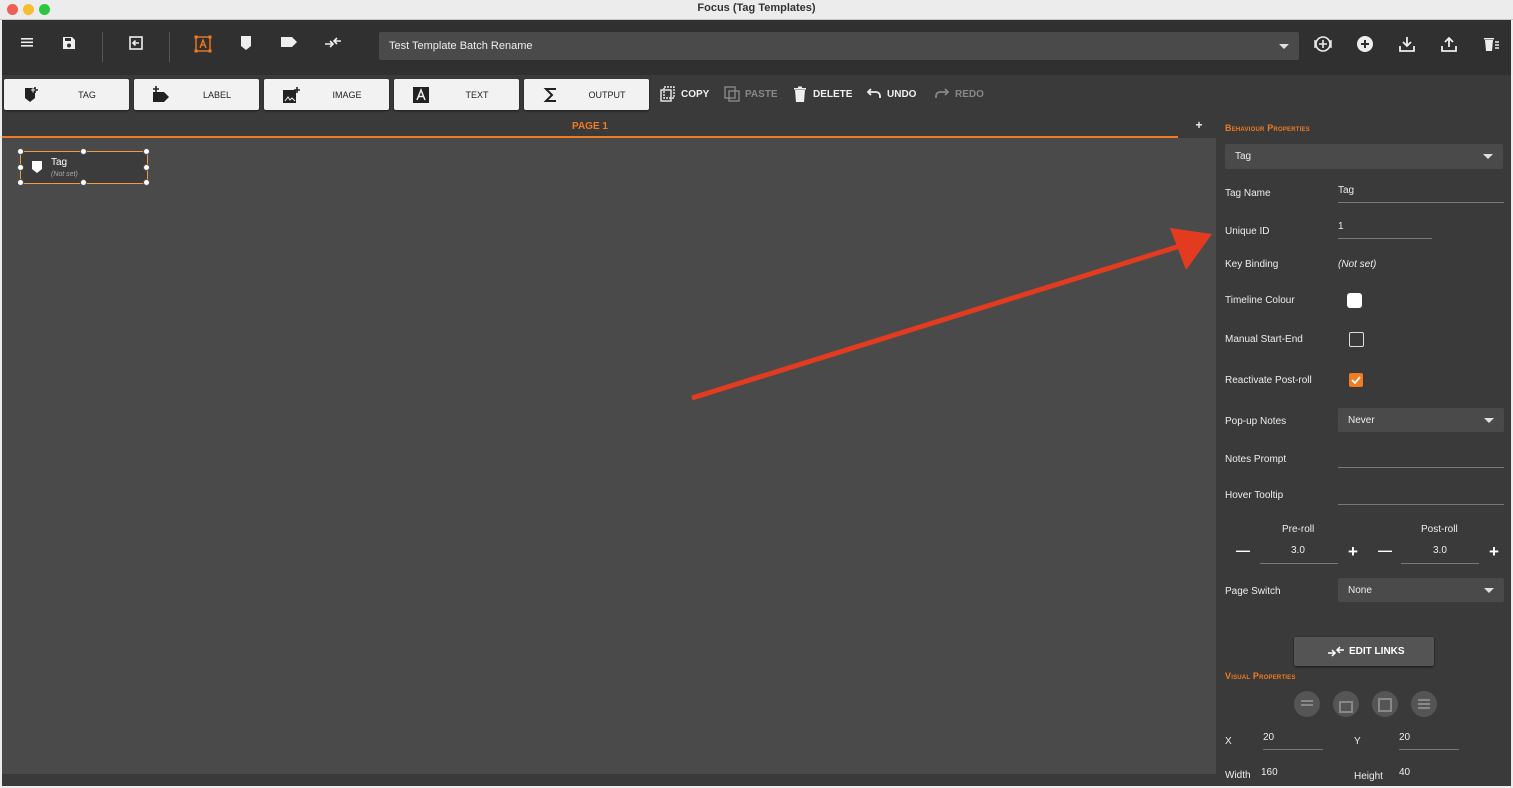 The height and width of the screenshot is (788, 1513). Describe the element at coordinates (1421, 590) in the screenshot. I see `page-switch-select: None` at that location.